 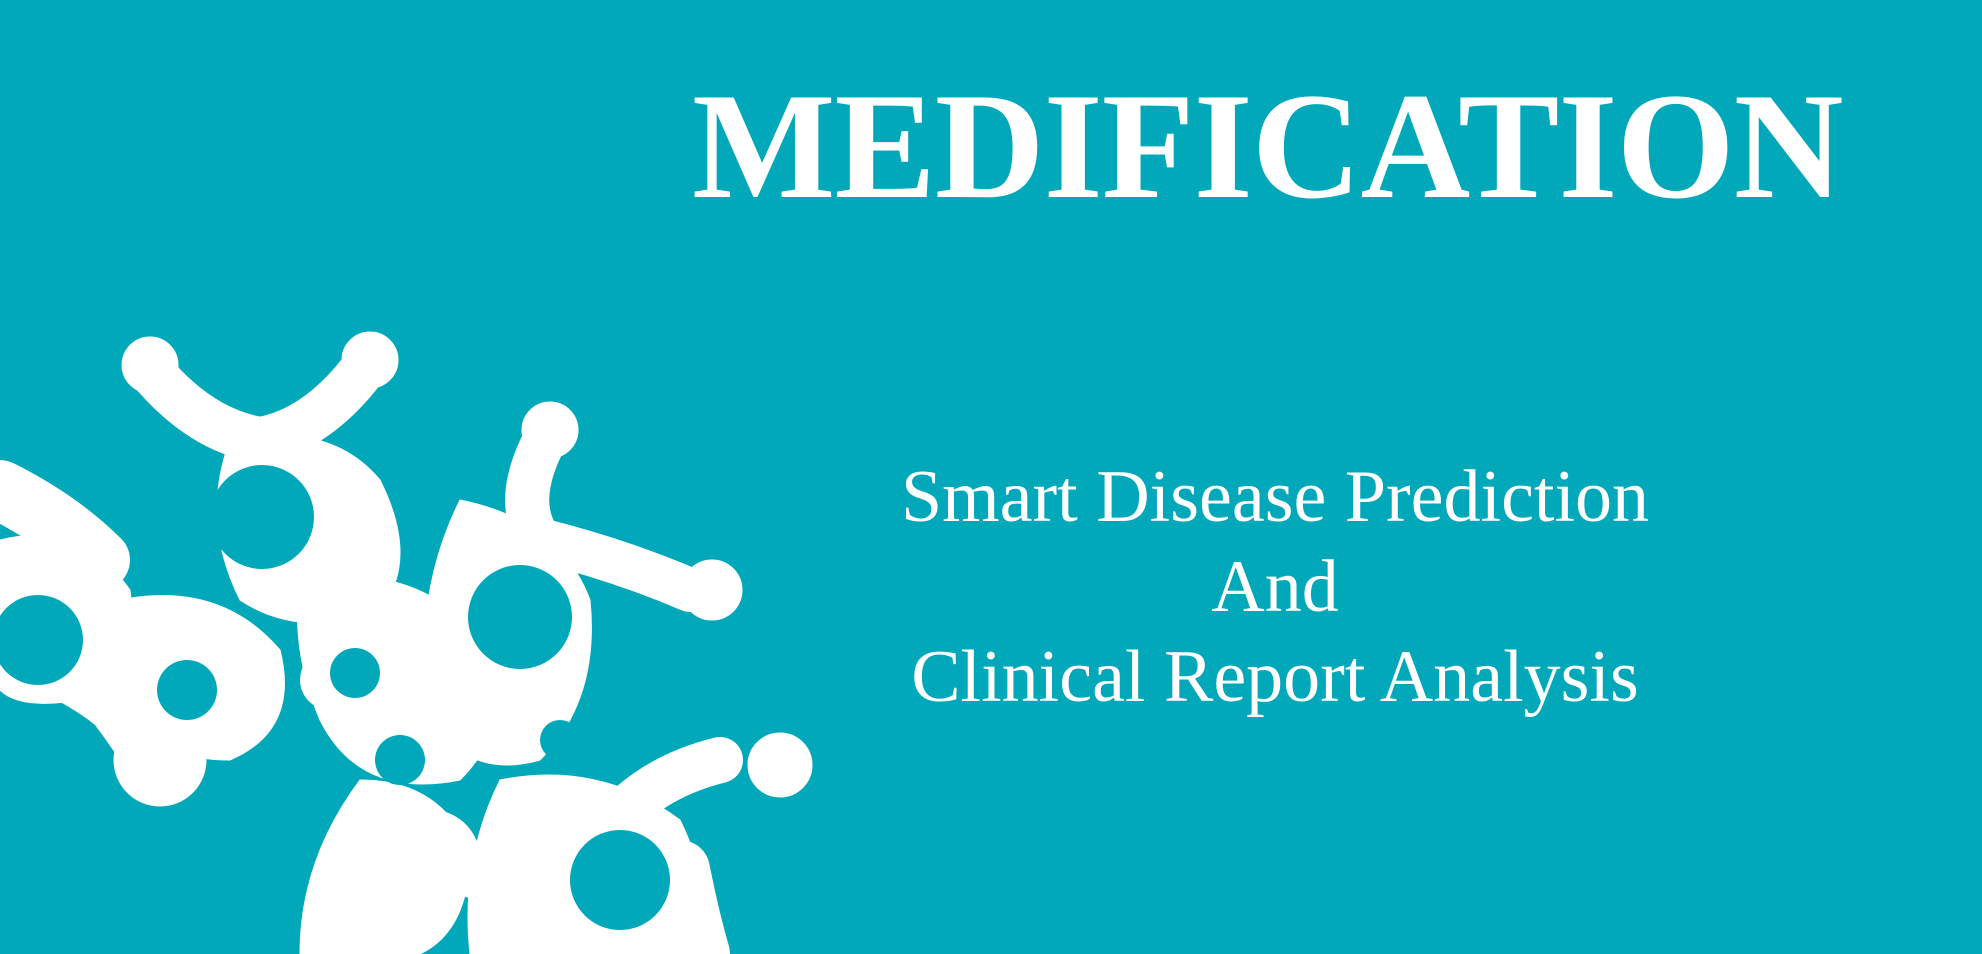 I want to click on subtitle-line-1: Smart Disease Prediction, so click(x=1275, y=497).